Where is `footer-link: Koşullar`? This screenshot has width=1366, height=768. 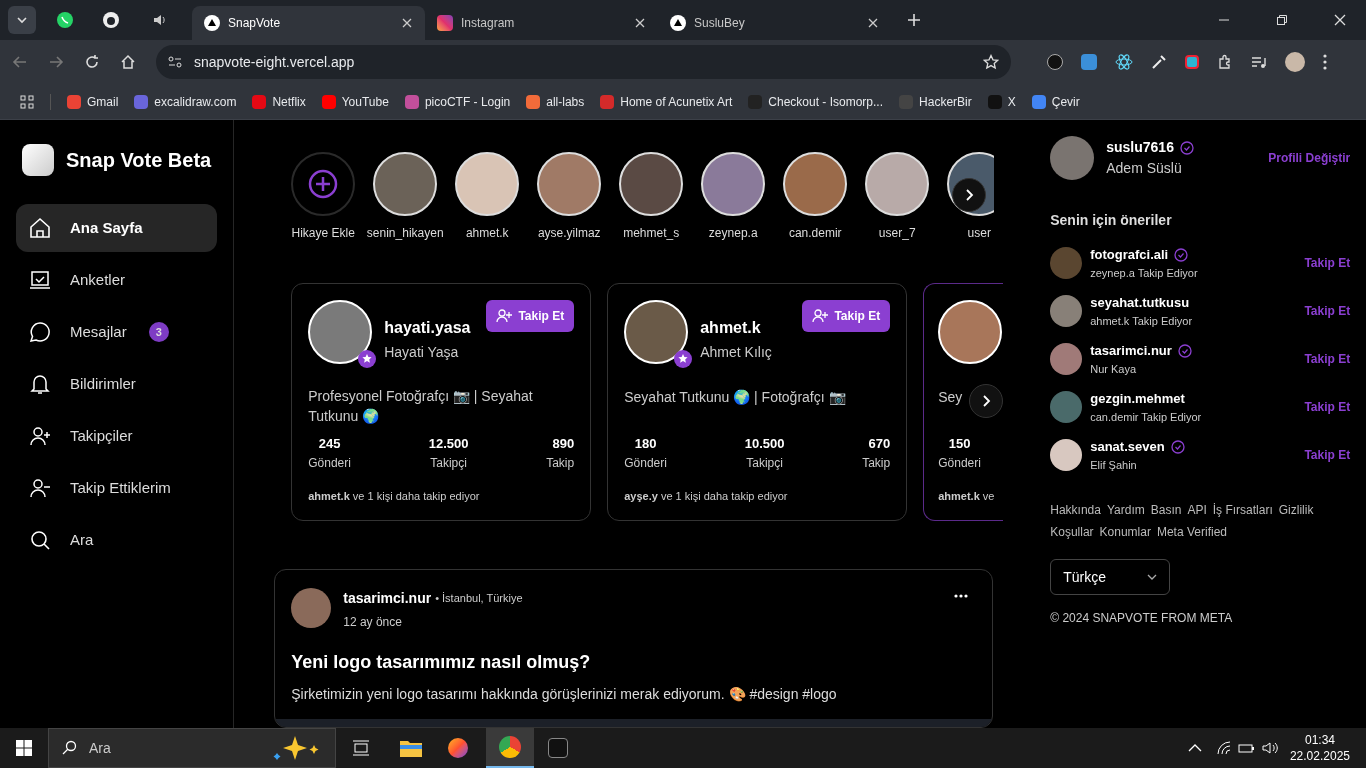 footer-link: Koşullar is located at coordinates (1072, 532).